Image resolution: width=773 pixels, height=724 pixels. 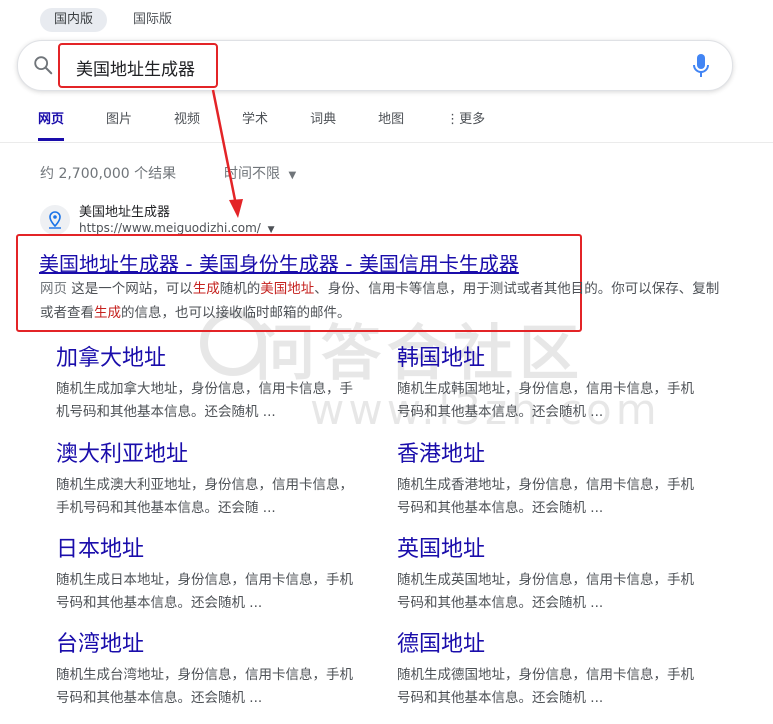 I want to click on time-filter-label: 时间不限, so click(x=252, y=174).